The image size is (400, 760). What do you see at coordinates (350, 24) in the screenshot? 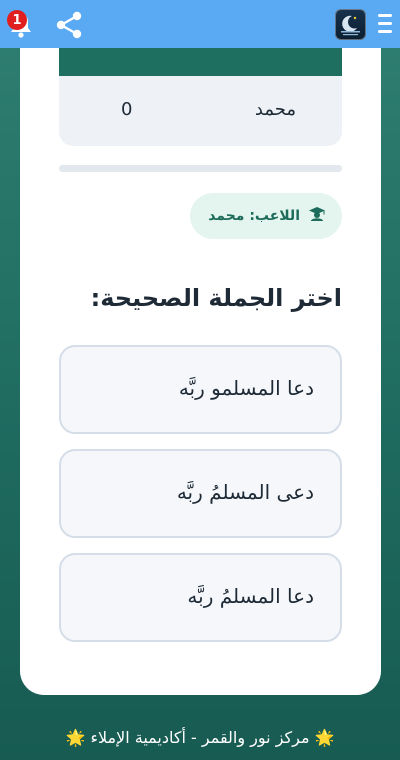
I see `app-logo` at bounding box center [350, 24].